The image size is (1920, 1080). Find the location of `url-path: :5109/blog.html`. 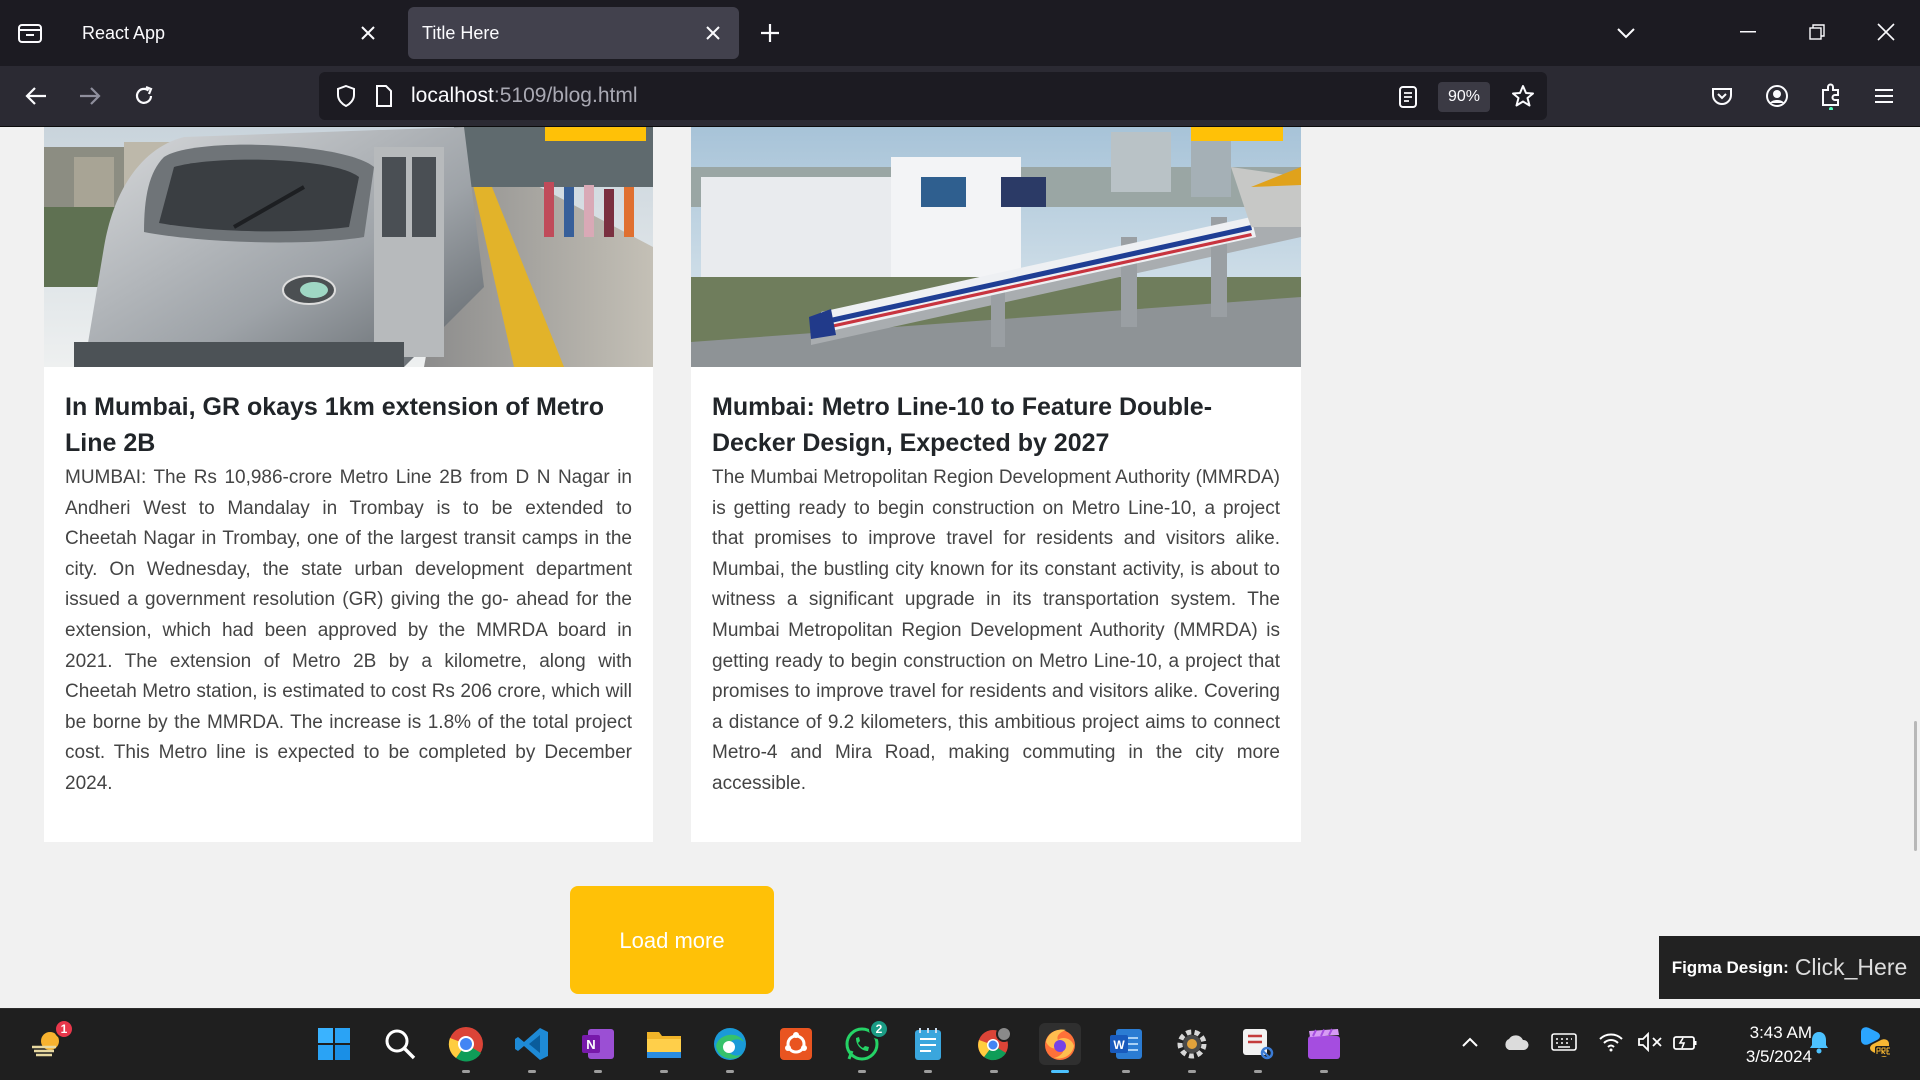

url-path: :5109/blog.html is located at coordinates (565, 95).